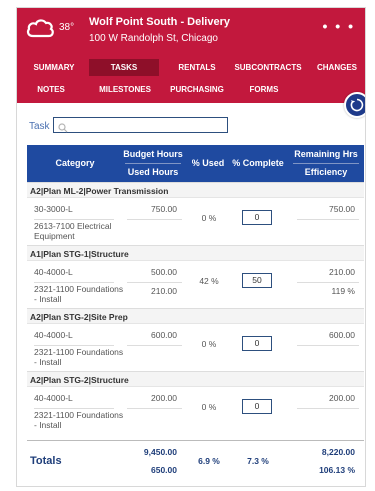 This screenshot has height=491, width=375. What do you see at coordinates (326, 154) in the screenshot?
I see `header-remaining-hrs: Remaining Hrs` at bounding box center [326, 154].